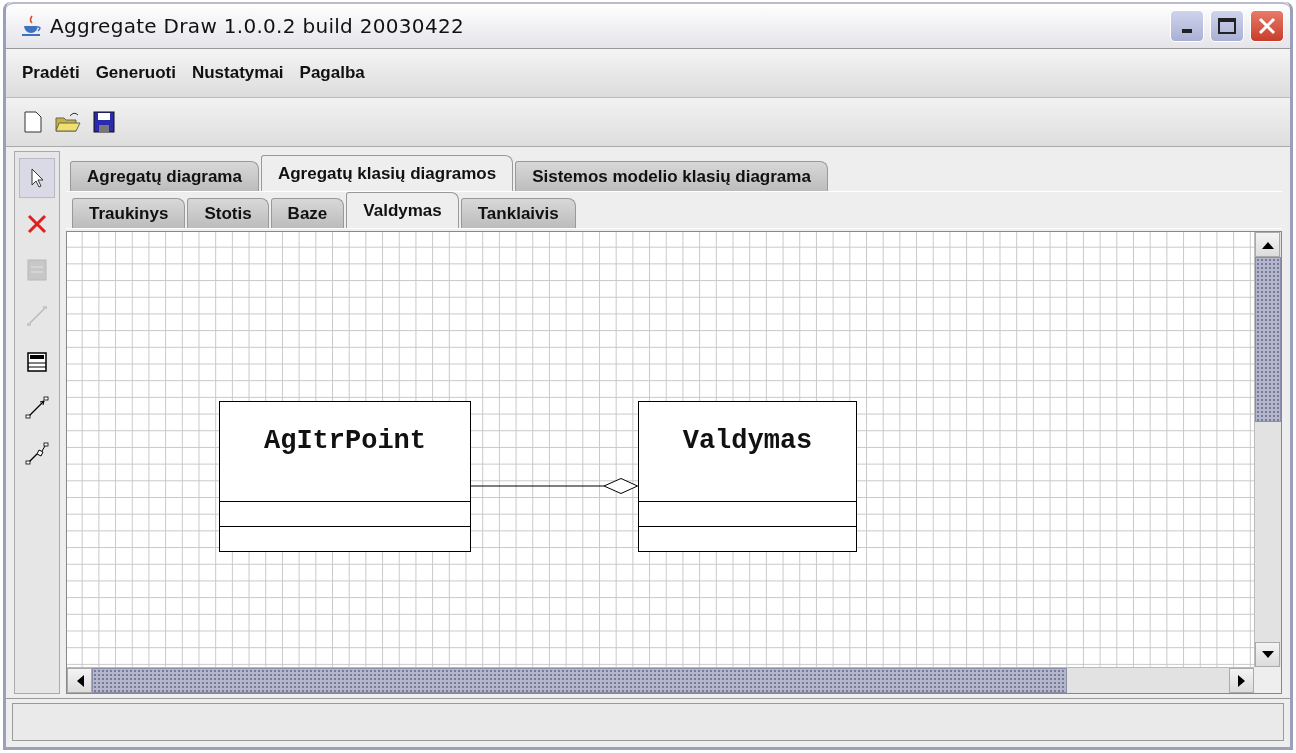 Image resolution: width=1296 pixels, height=753 pixels. Describe the element at coordinates (37, 408) in the screenshot. I see `arrow-line-icon` at that location.